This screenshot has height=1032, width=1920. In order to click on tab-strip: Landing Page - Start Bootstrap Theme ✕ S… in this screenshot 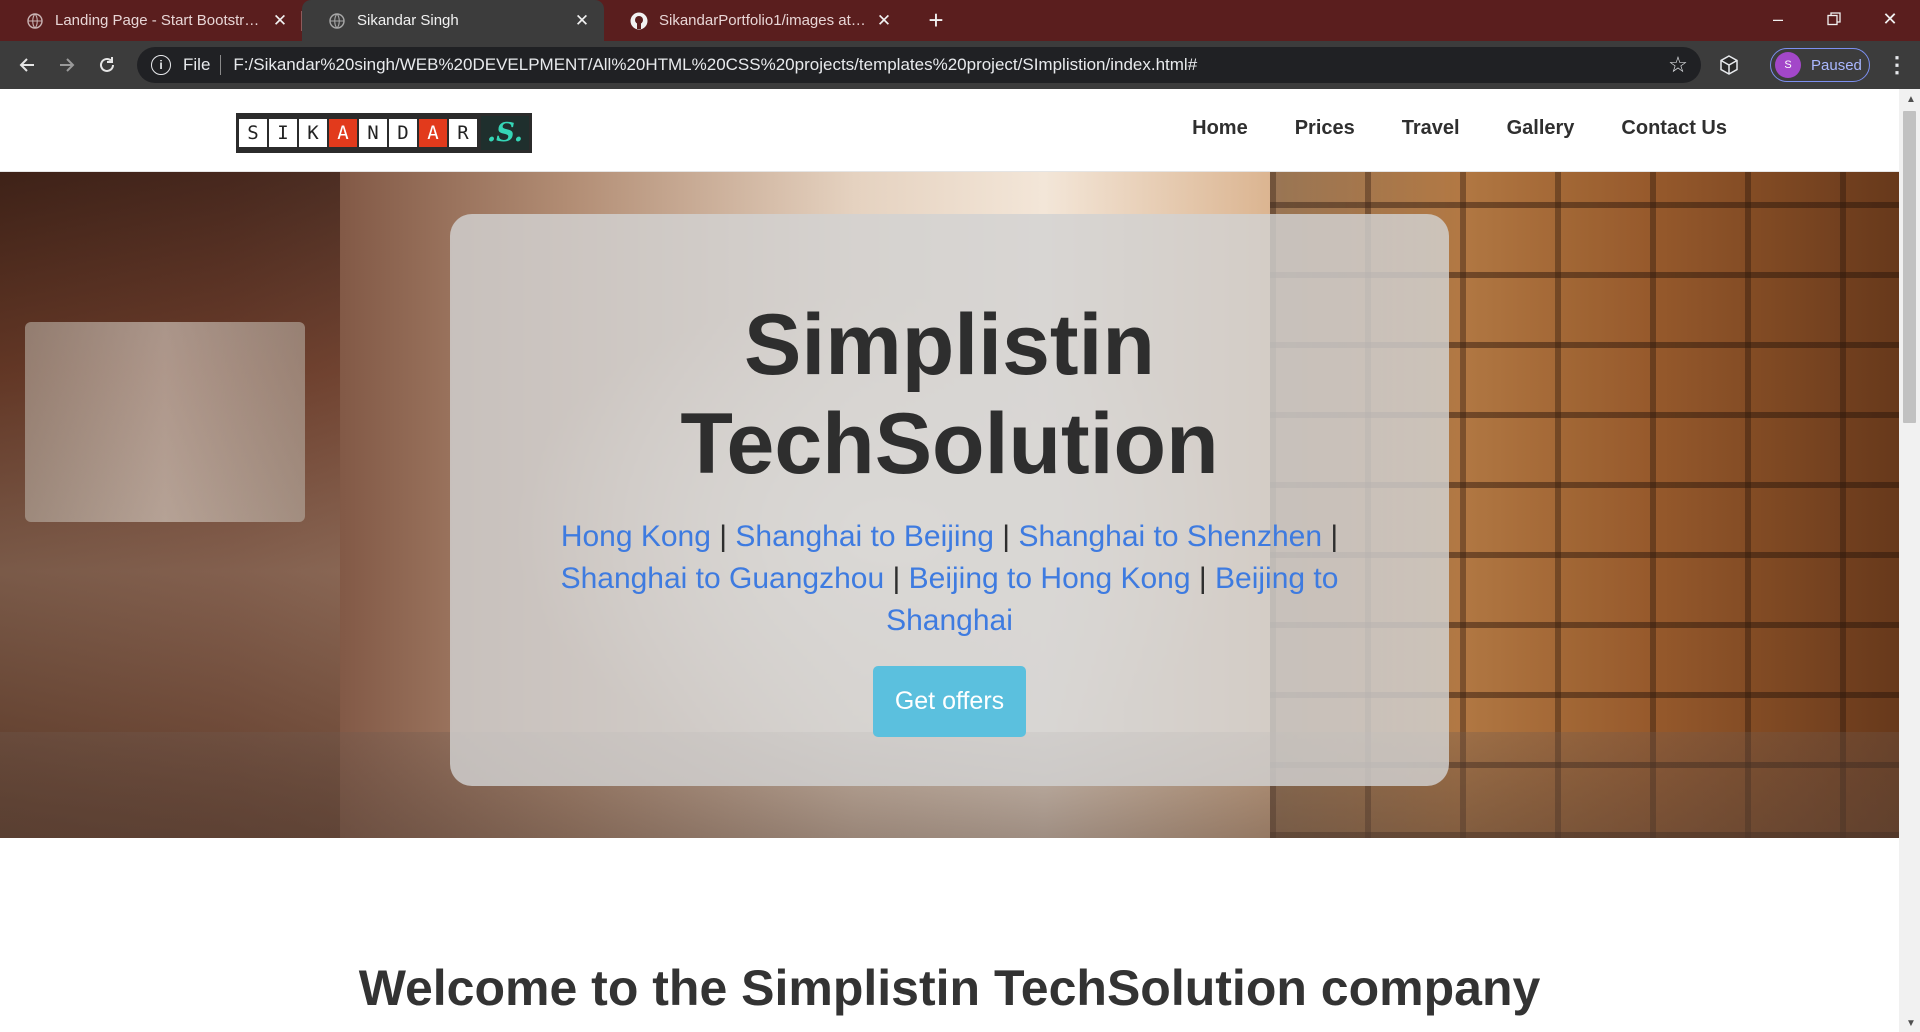, I will do `click(960, 20)`.